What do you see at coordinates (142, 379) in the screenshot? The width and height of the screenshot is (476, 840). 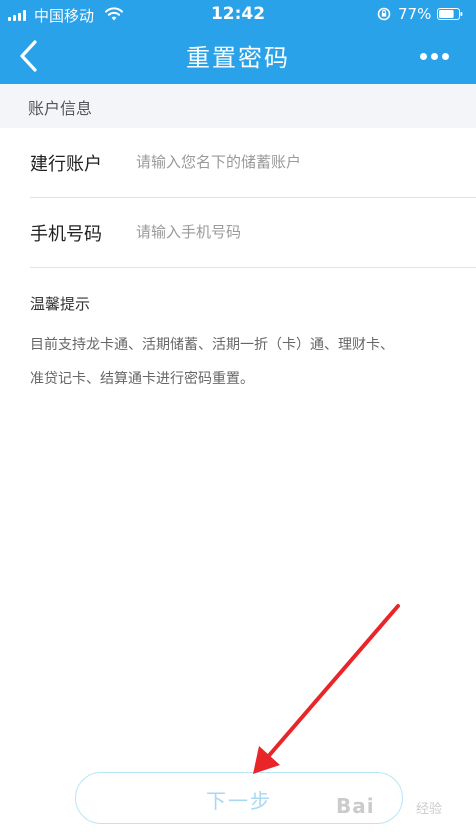 I see `tips-line: 准贷记卡、结算通卡进行密码重置。` at bounding box center [142, 379].